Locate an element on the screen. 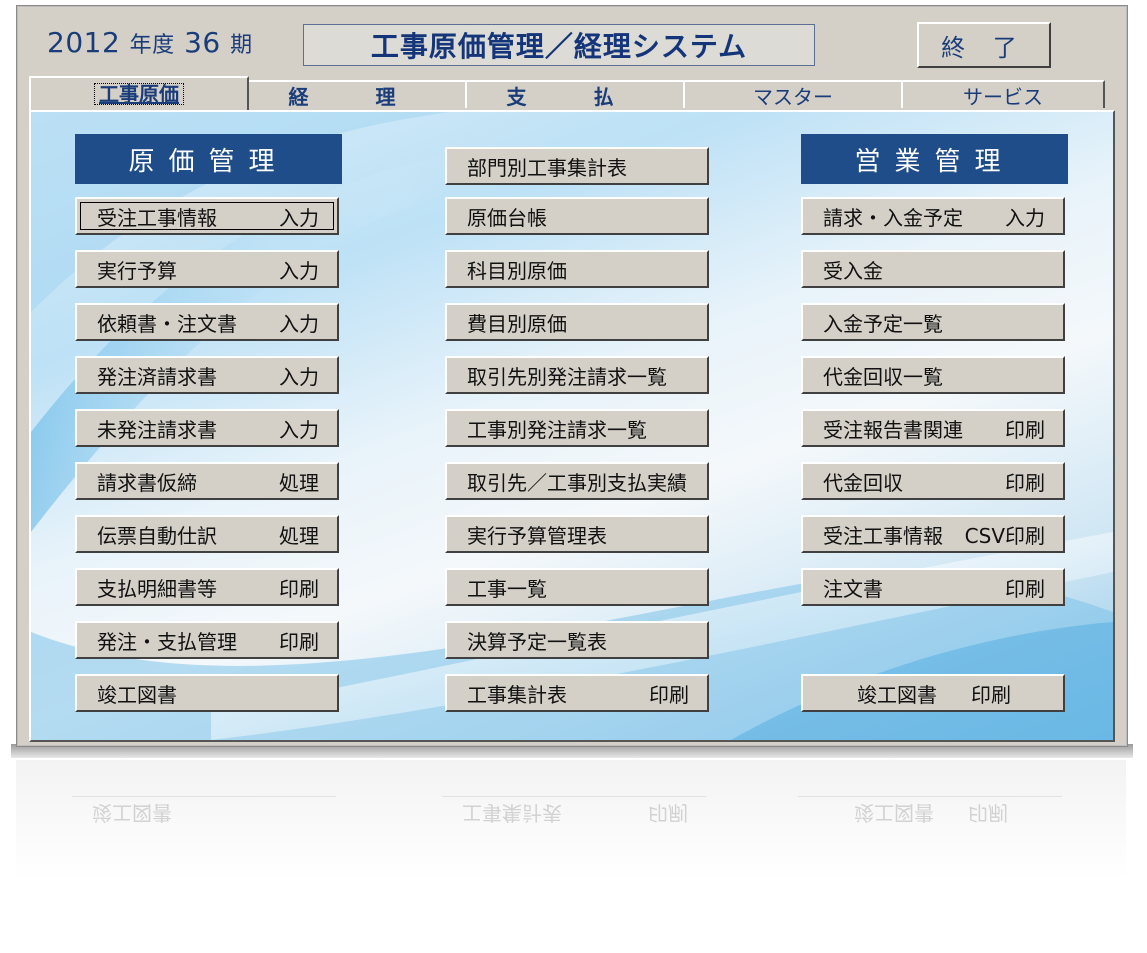  billing-payment-schedule-input-button: 請求・入金予定 入力 is located at coordinates (933, 216).